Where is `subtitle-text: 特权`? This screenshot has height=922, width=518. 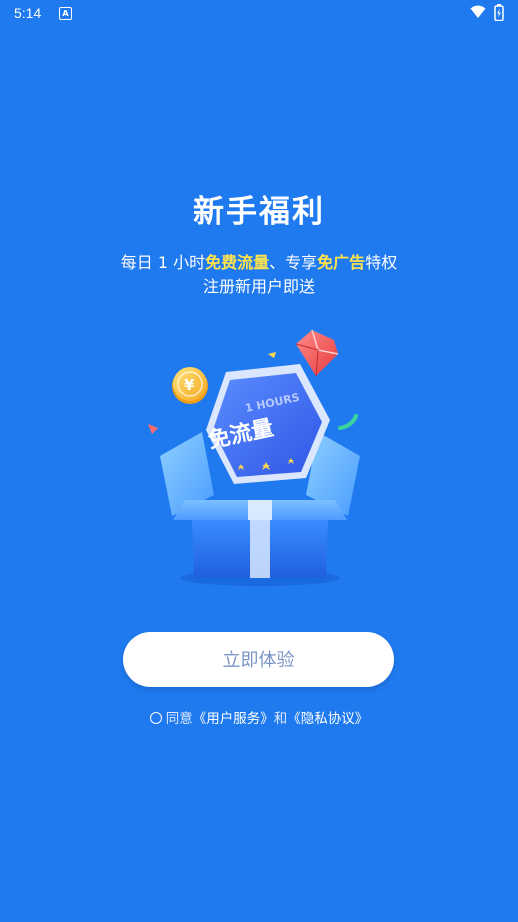
subtitle-text: 特权 is located at coordinates (381, 262).